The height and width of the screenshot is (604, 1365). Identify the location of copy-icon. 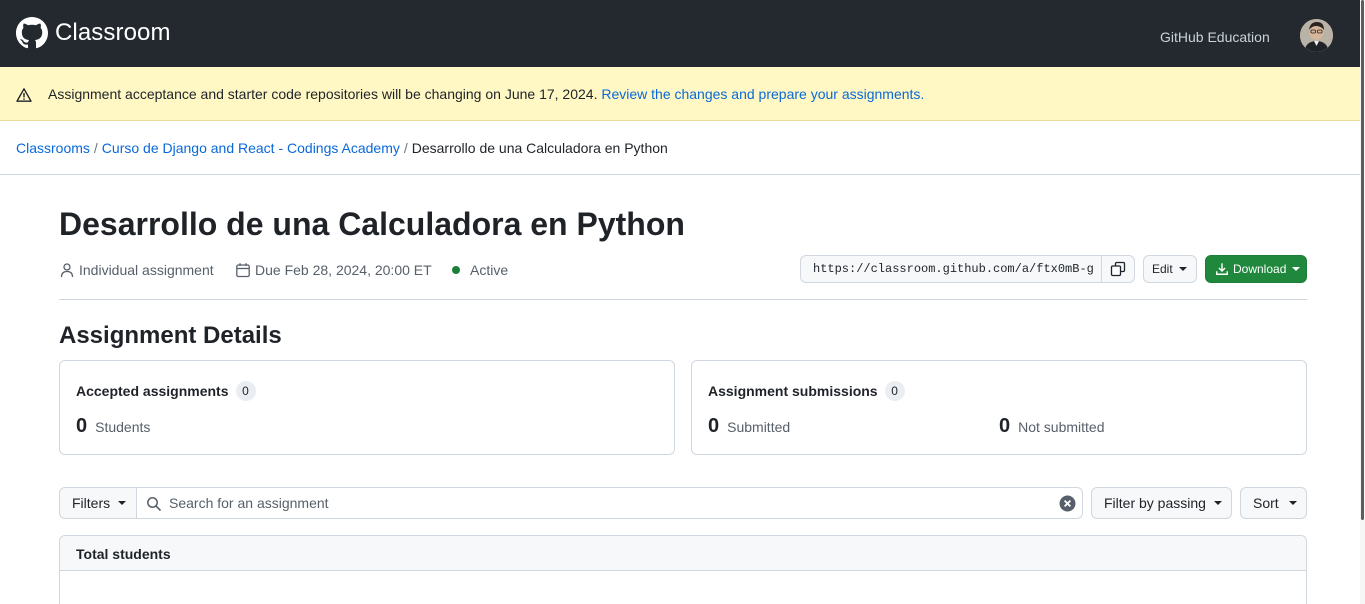
(1118, 269).